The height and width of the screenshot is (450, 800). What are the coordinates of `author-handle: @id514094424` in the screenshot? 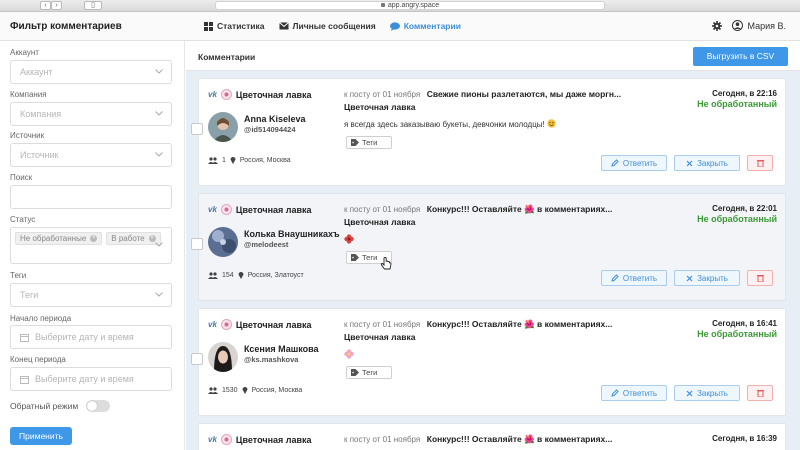 It's located at (294, 129).